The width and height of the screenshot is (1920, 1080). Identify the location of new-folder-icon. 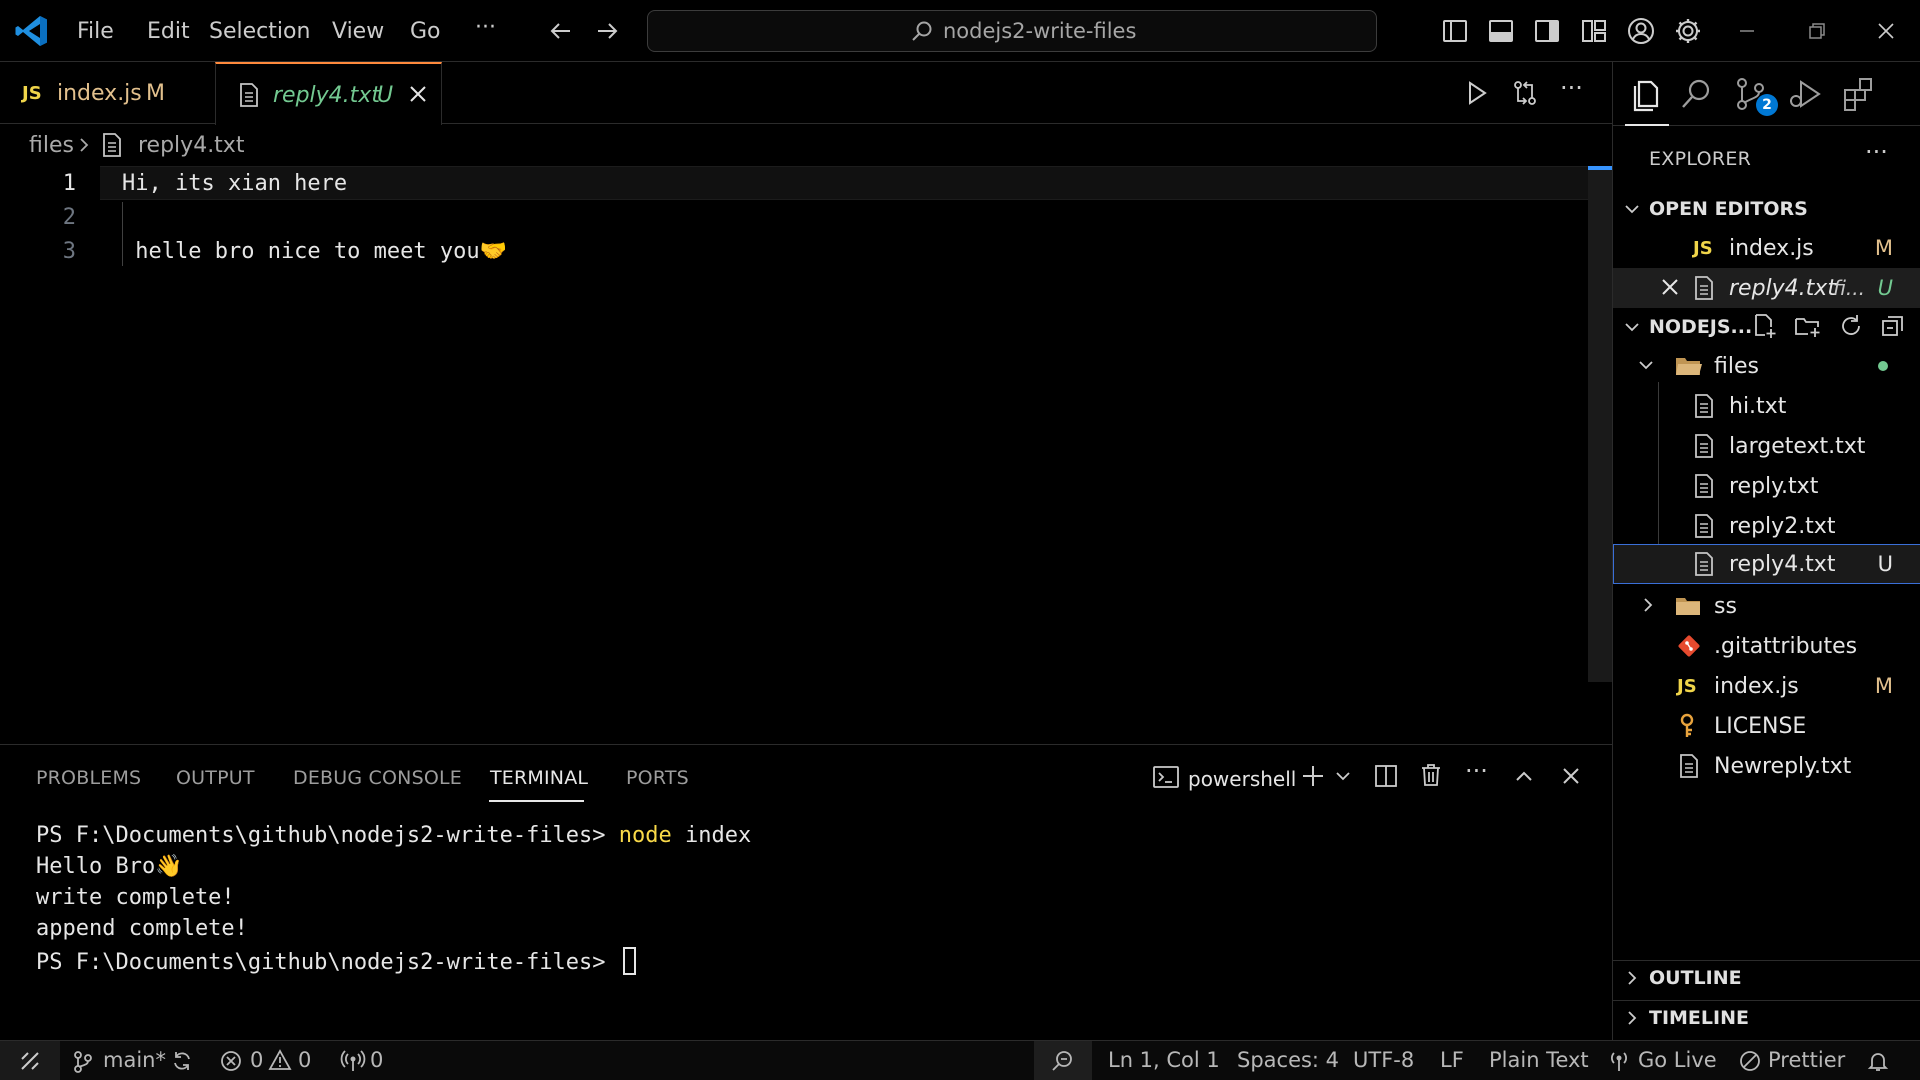
(1808, 326).